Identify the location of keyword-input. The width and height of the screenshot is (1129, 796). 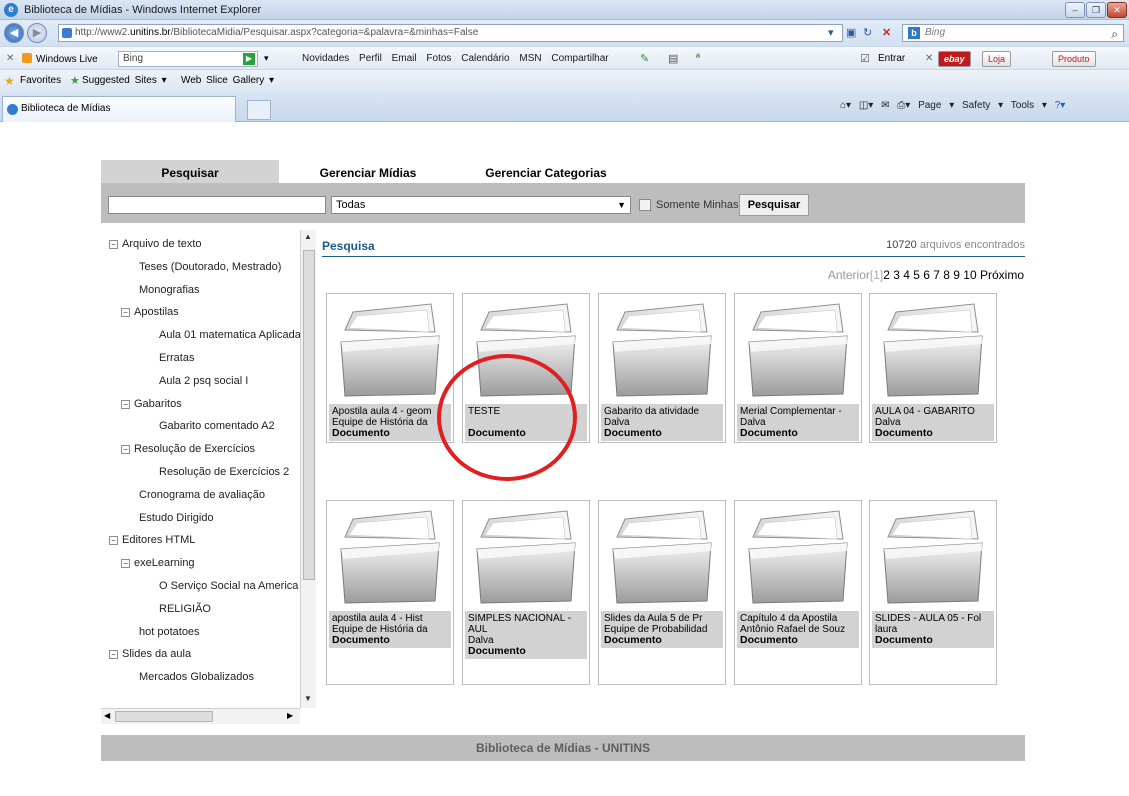
(217, 205).